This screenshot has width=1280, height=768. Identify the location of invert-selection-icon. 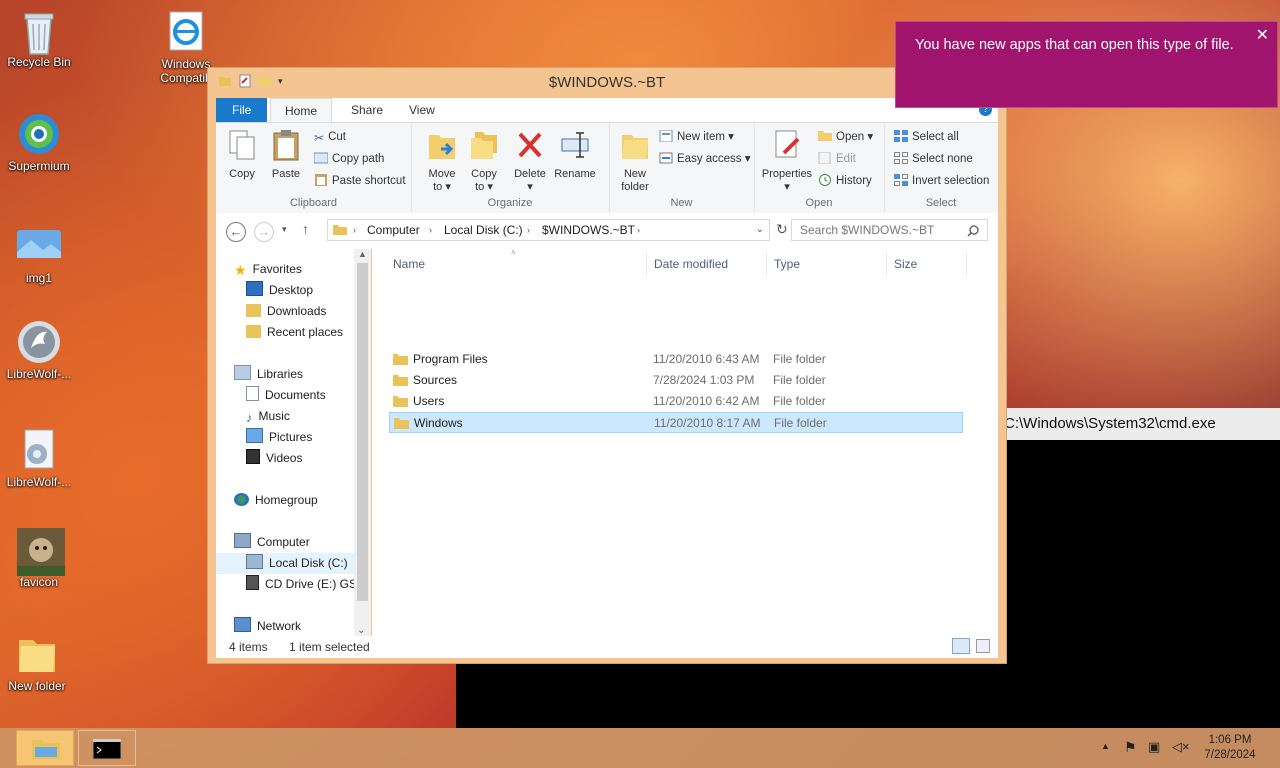
(901, 180).